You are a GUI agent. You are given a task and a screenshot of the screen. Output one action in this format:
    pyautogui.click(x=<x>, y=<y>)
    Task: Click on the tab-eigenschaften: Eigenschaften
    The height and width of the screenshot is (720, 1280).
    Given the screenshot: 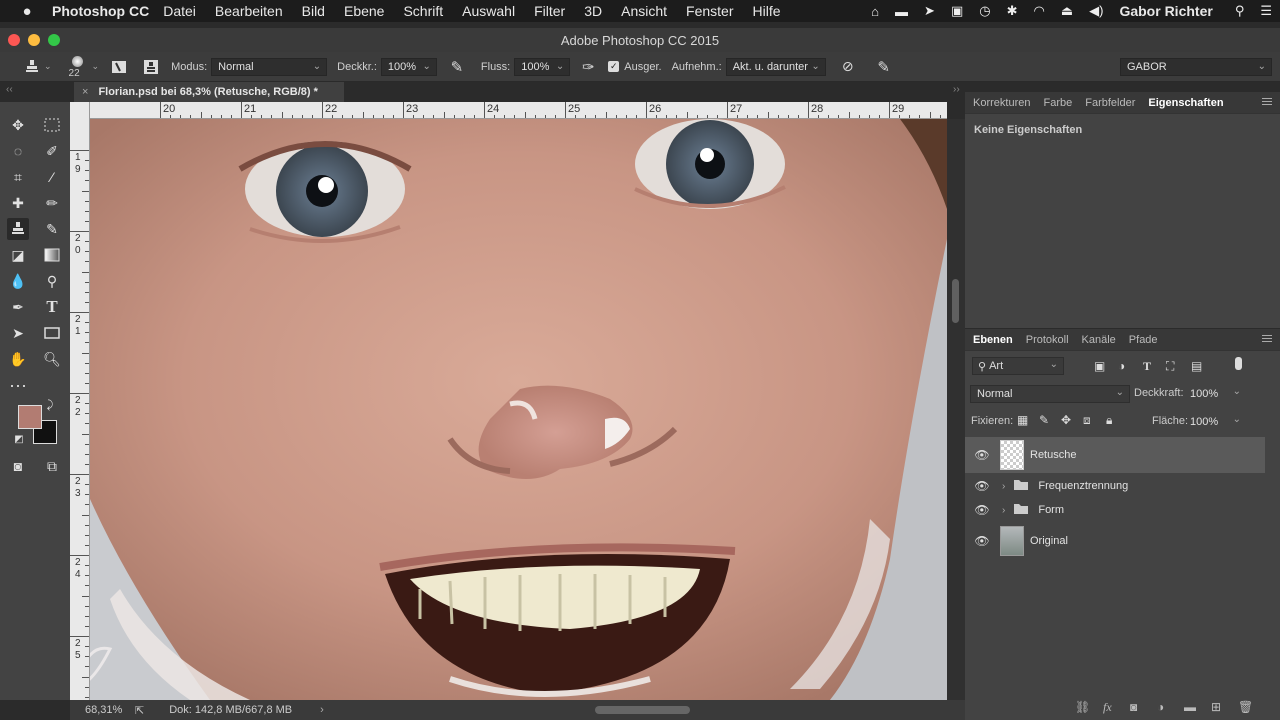 What is the action you would take?
    pyautogui.click(x=1185, y=103)
    